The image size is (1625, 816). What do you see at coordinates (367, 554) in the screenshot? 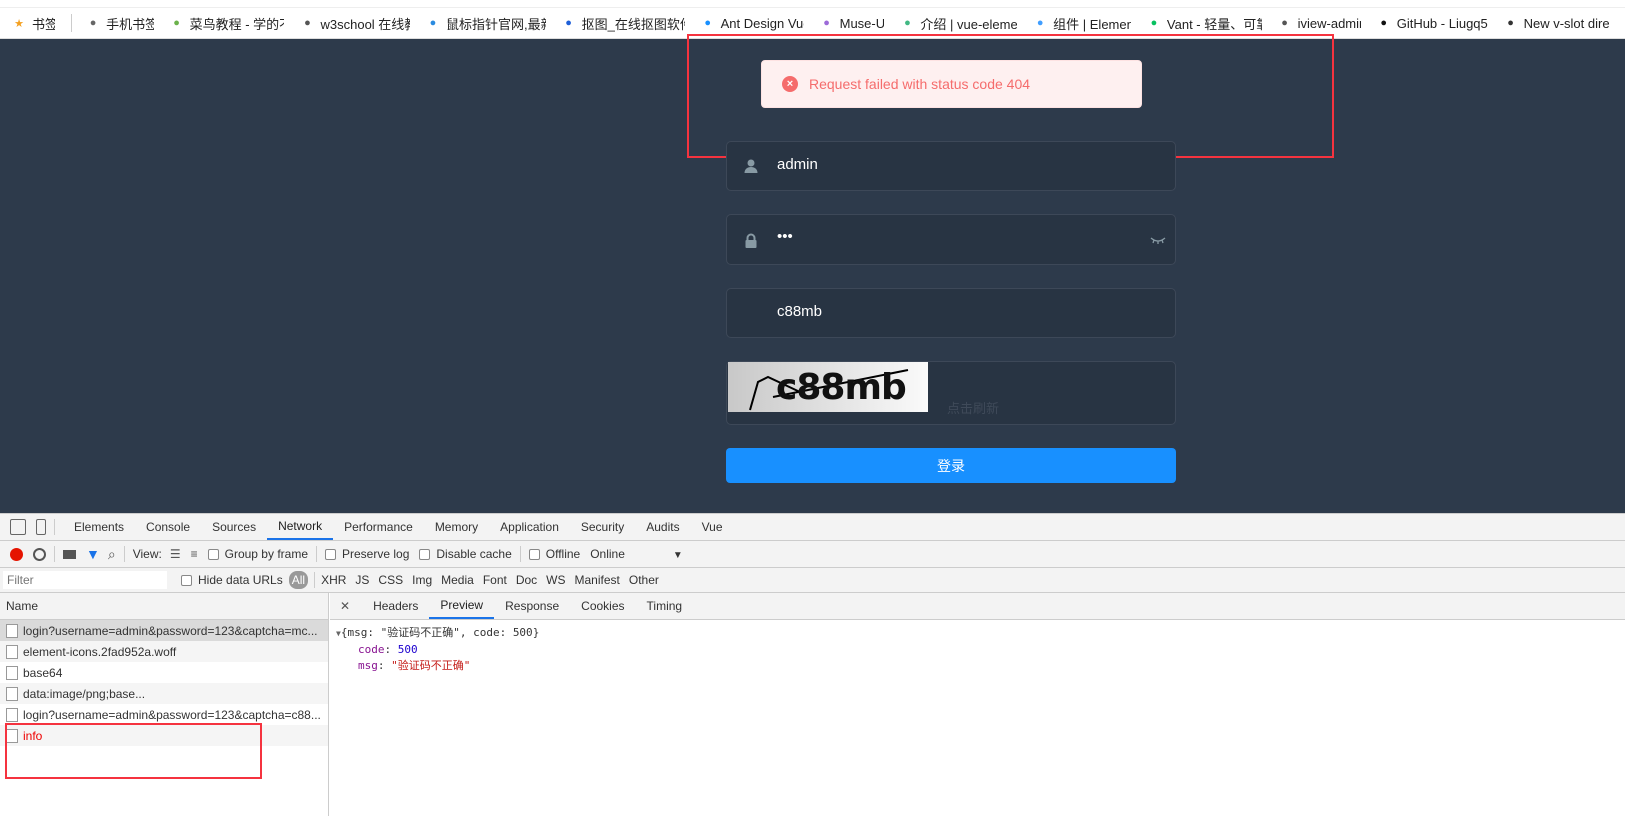
I see `preserve-log-checkbox: Preserve log` at bounding box center [367, 554].